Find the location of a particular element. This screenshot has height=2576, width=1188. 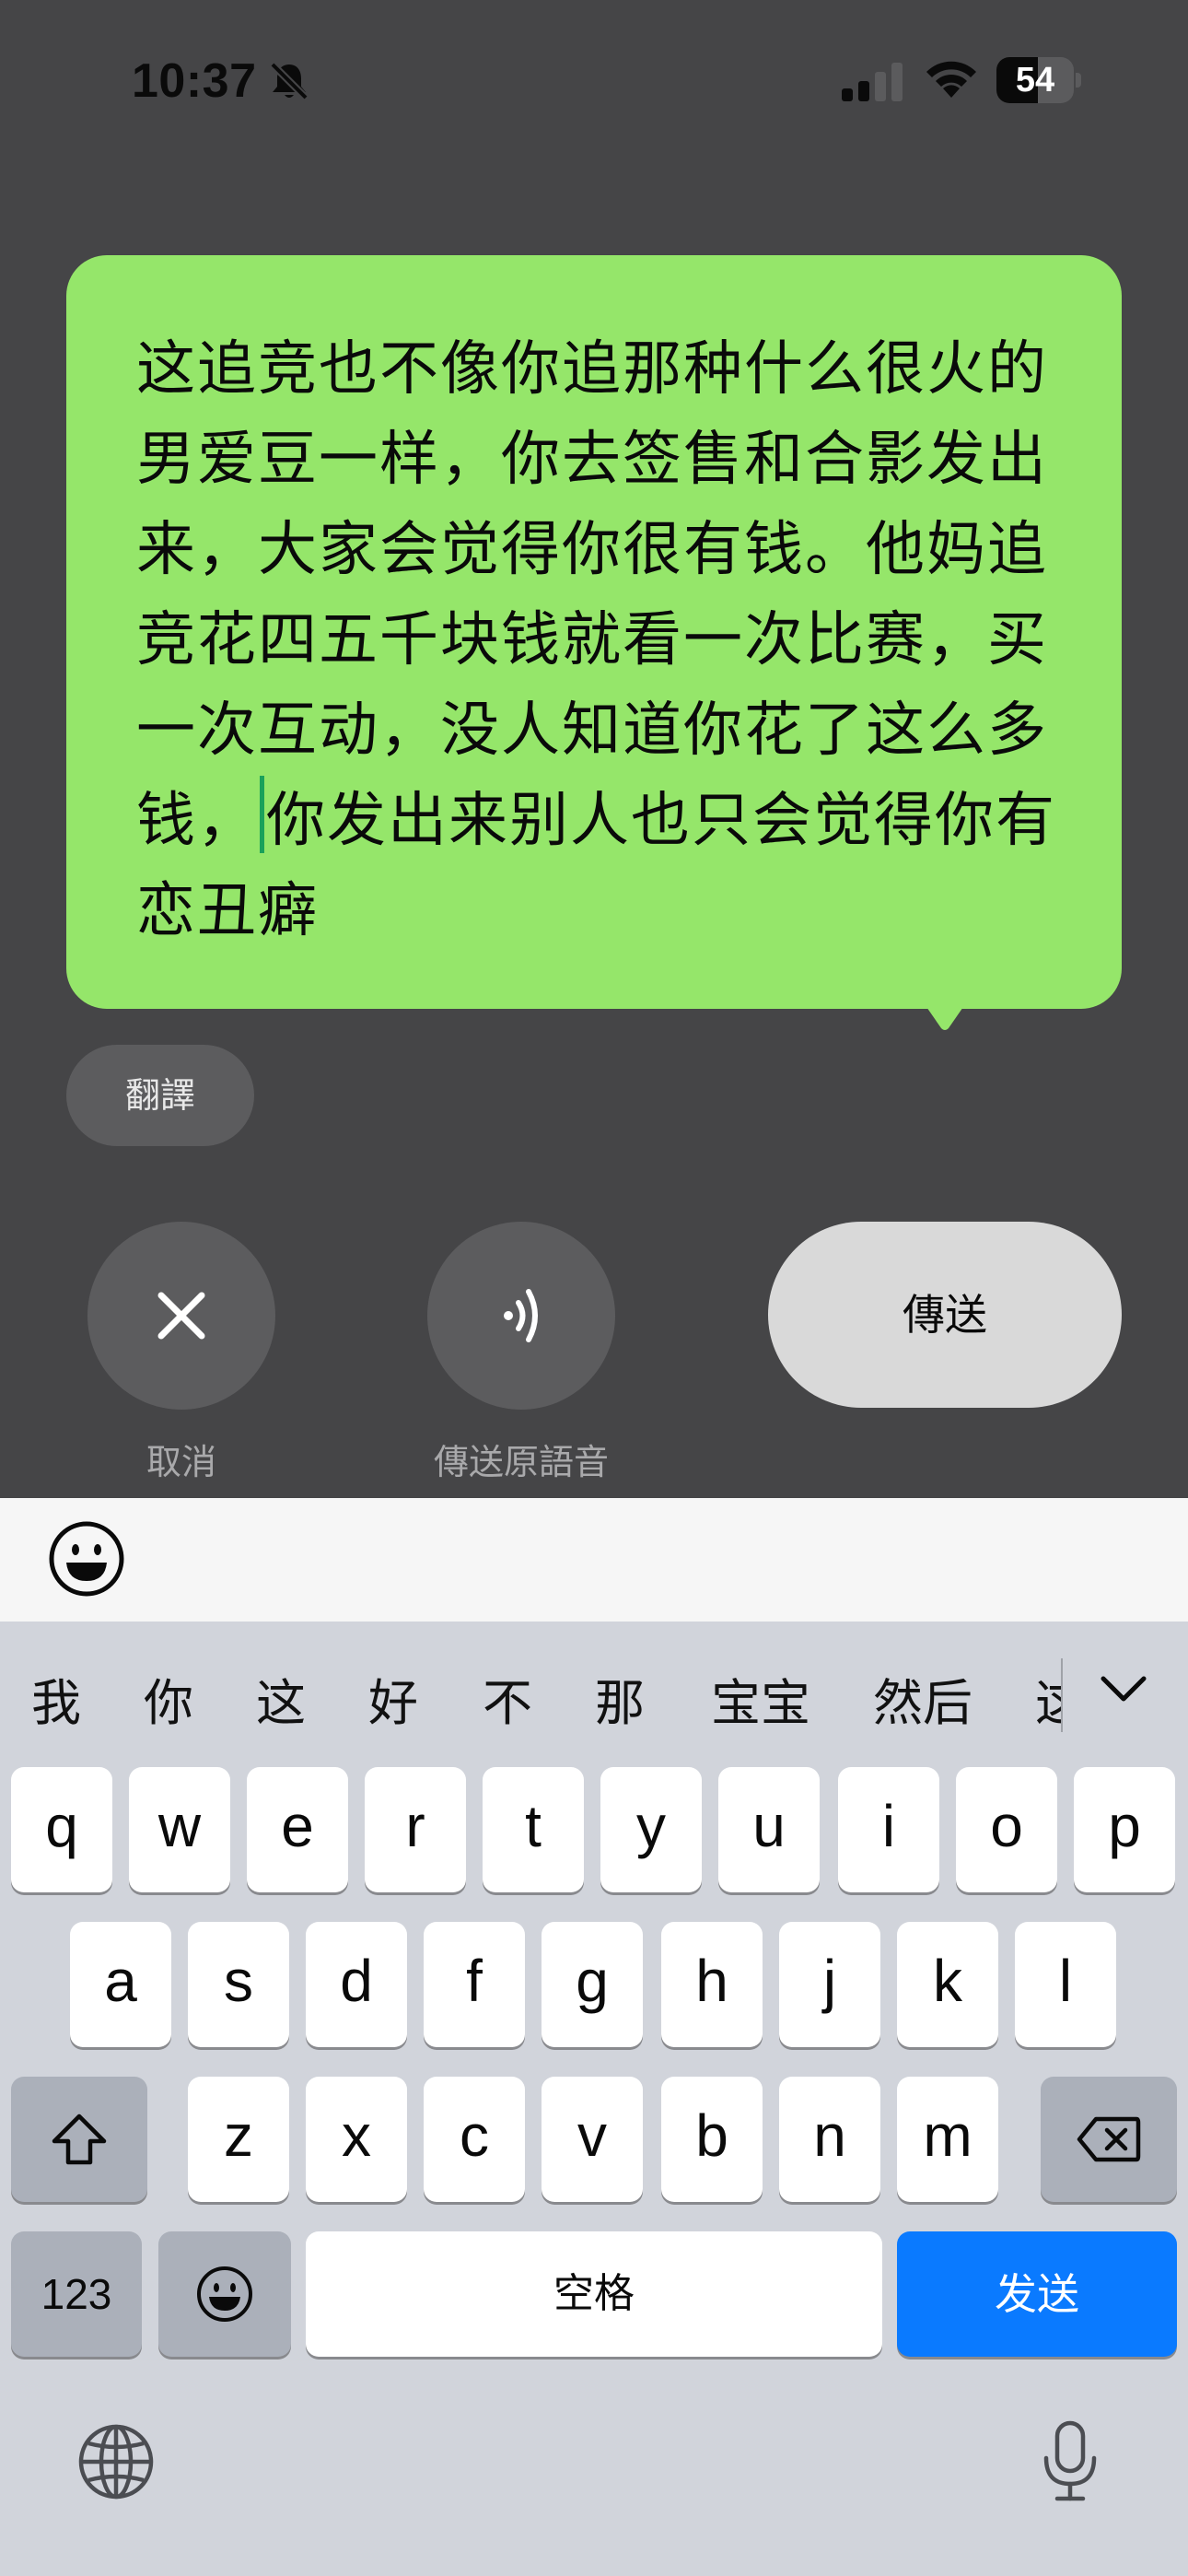

key-g: g is located at coordinates (592, 1985).